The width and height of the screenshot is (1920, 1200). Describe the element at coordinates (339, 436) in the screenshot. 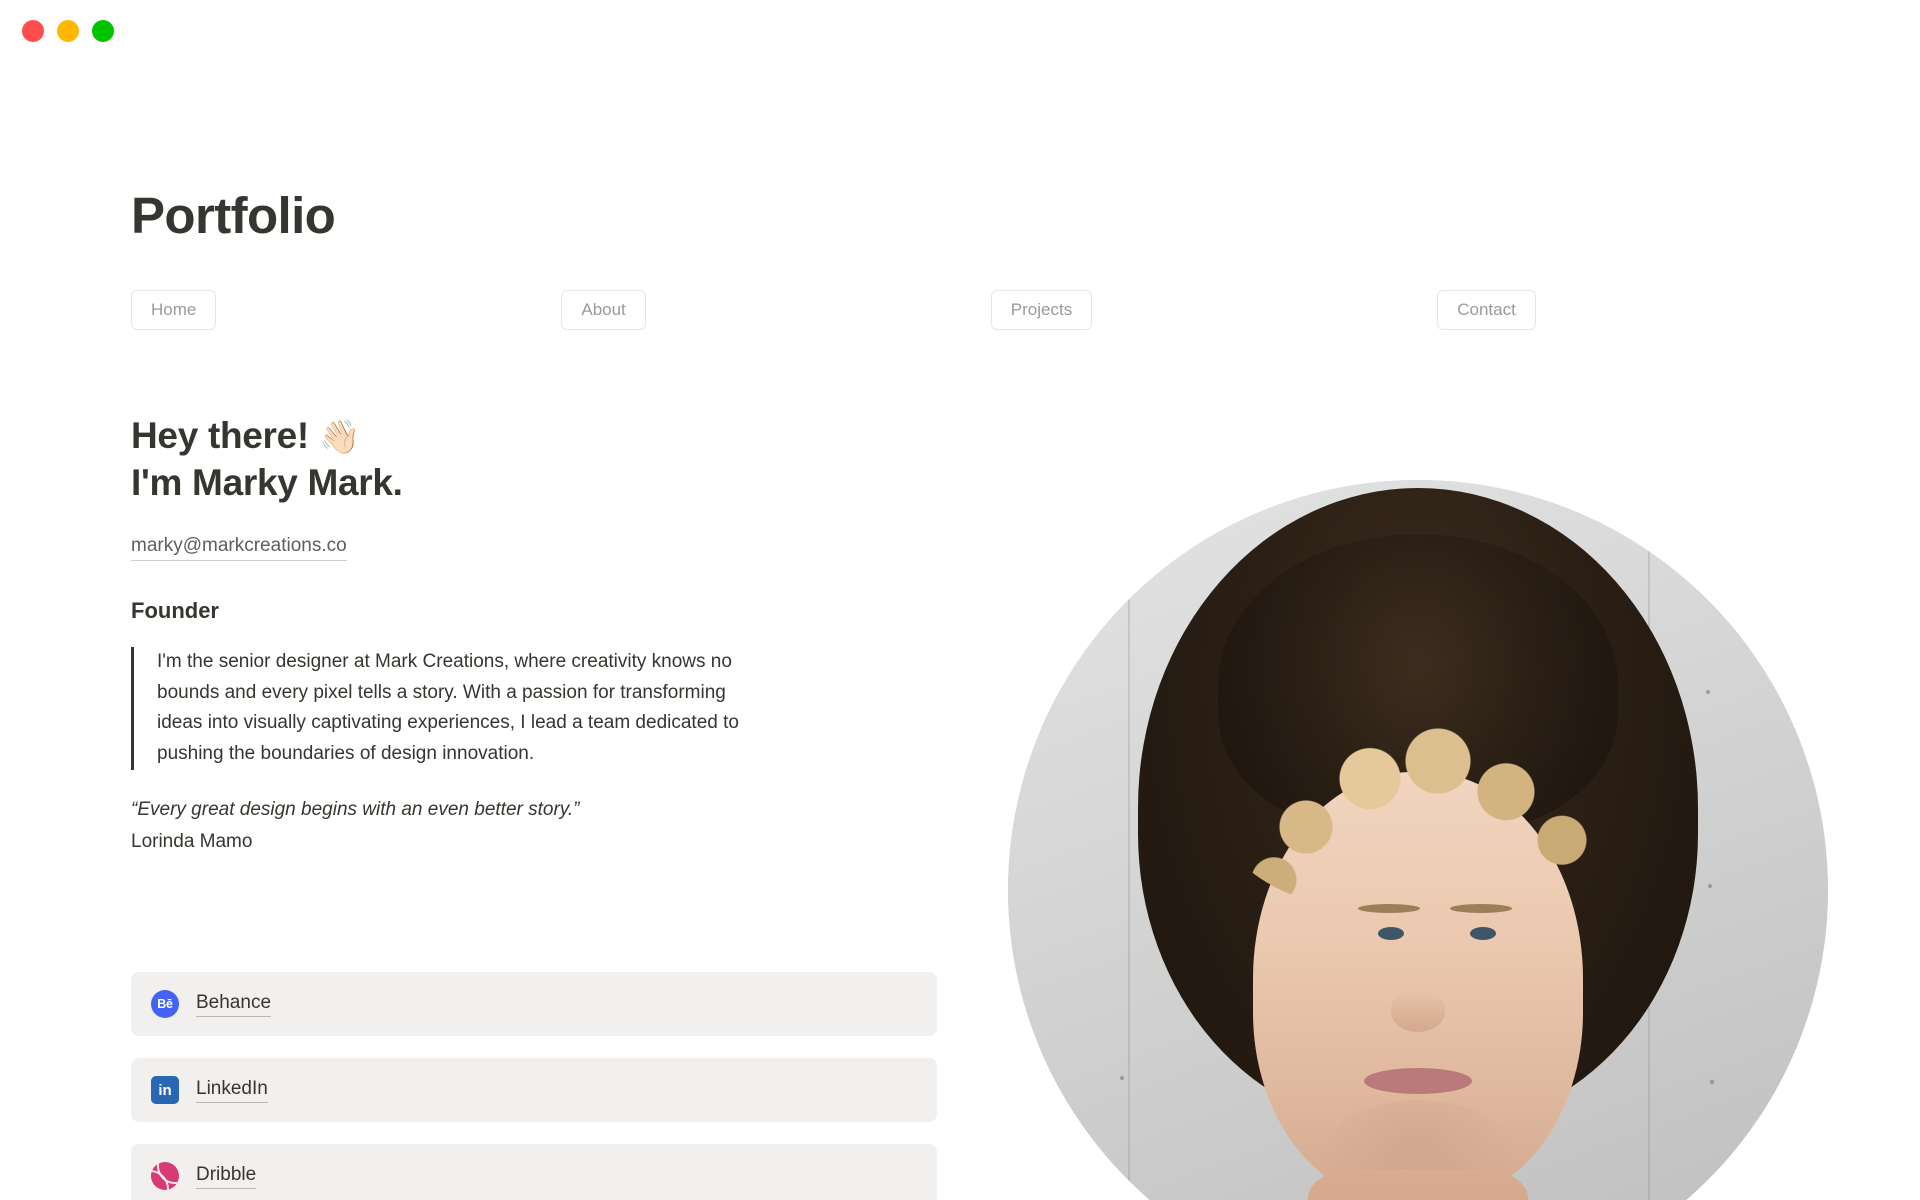

I see `waving-hand-icon: 👋🏻` at that location.